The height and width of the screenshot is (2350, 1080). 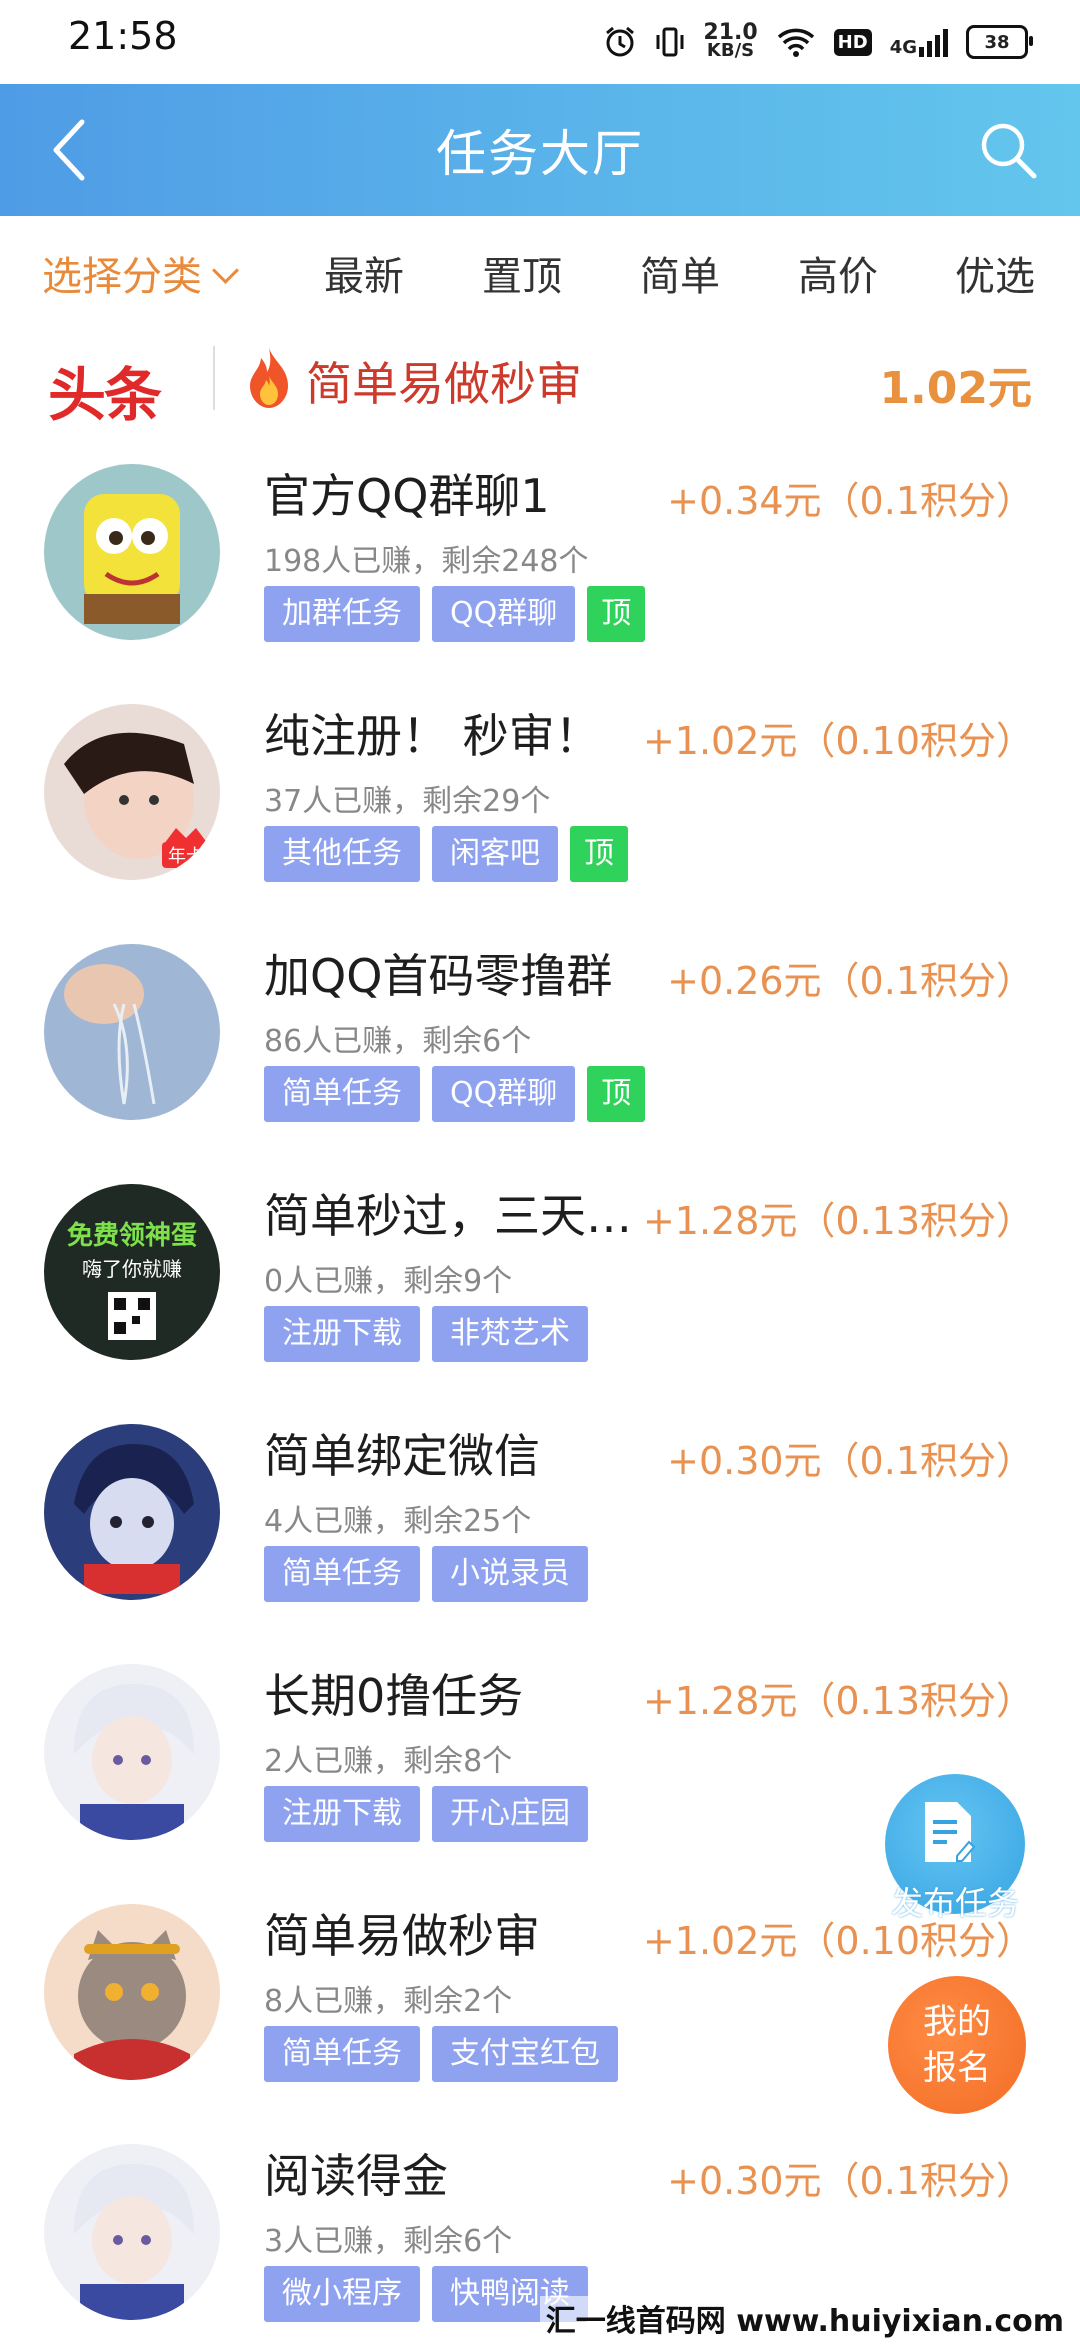 I want to click on app-header: 任务大厅, so click(x=540, y=150).